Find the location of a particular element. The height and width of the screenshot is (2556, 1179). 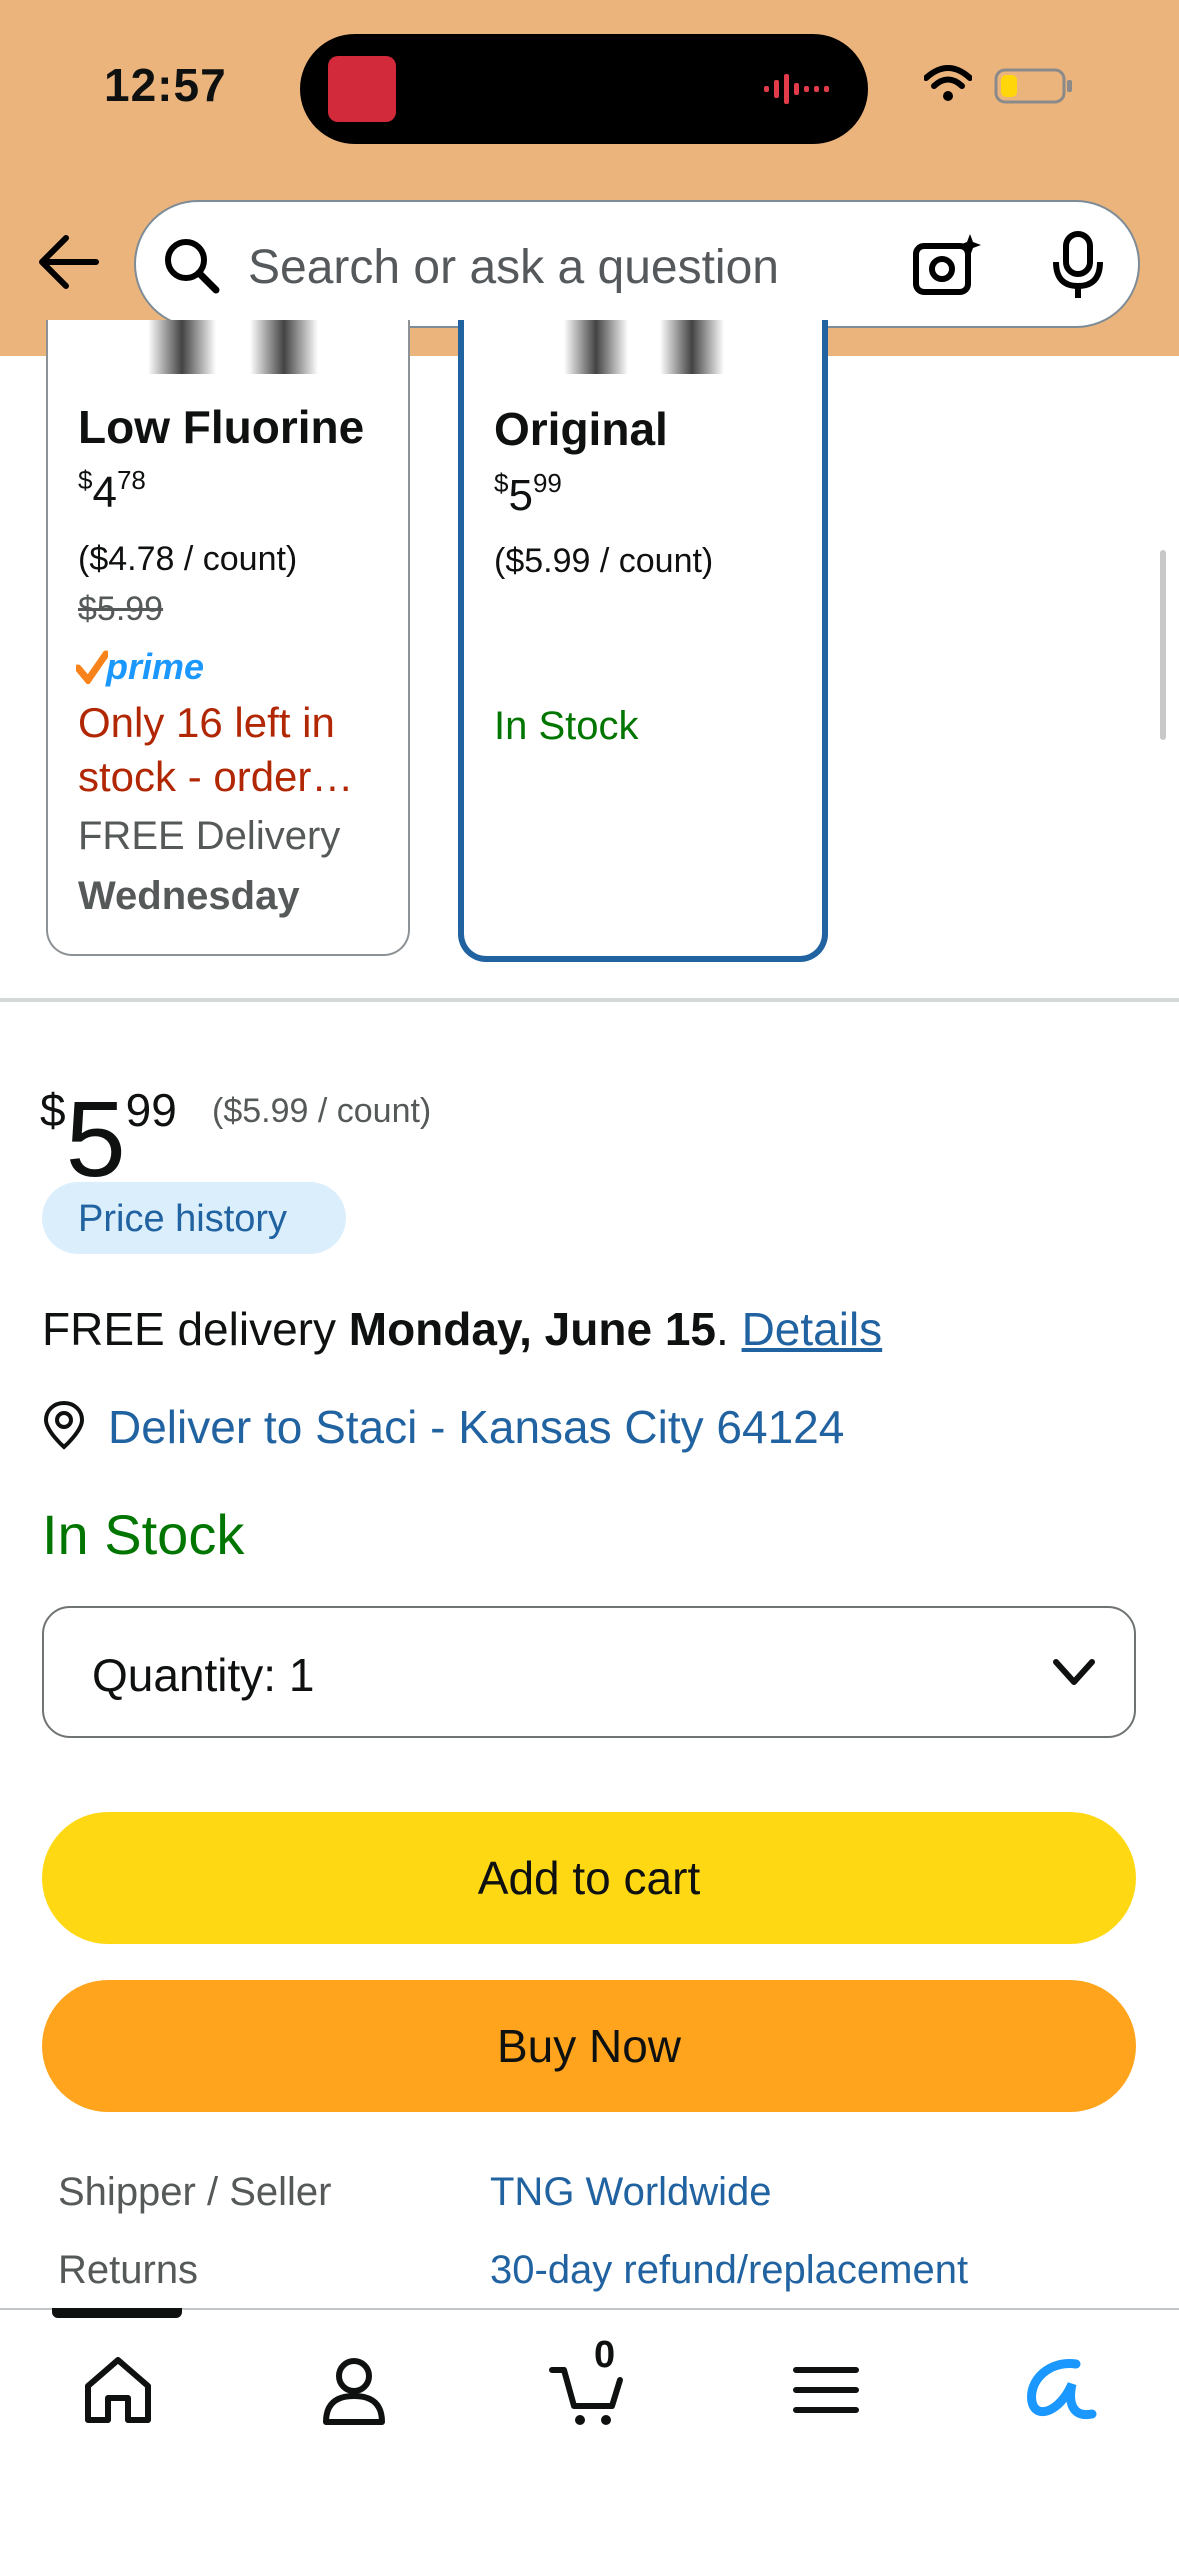

assistant-icon is located at coordinates (1060, 2390).